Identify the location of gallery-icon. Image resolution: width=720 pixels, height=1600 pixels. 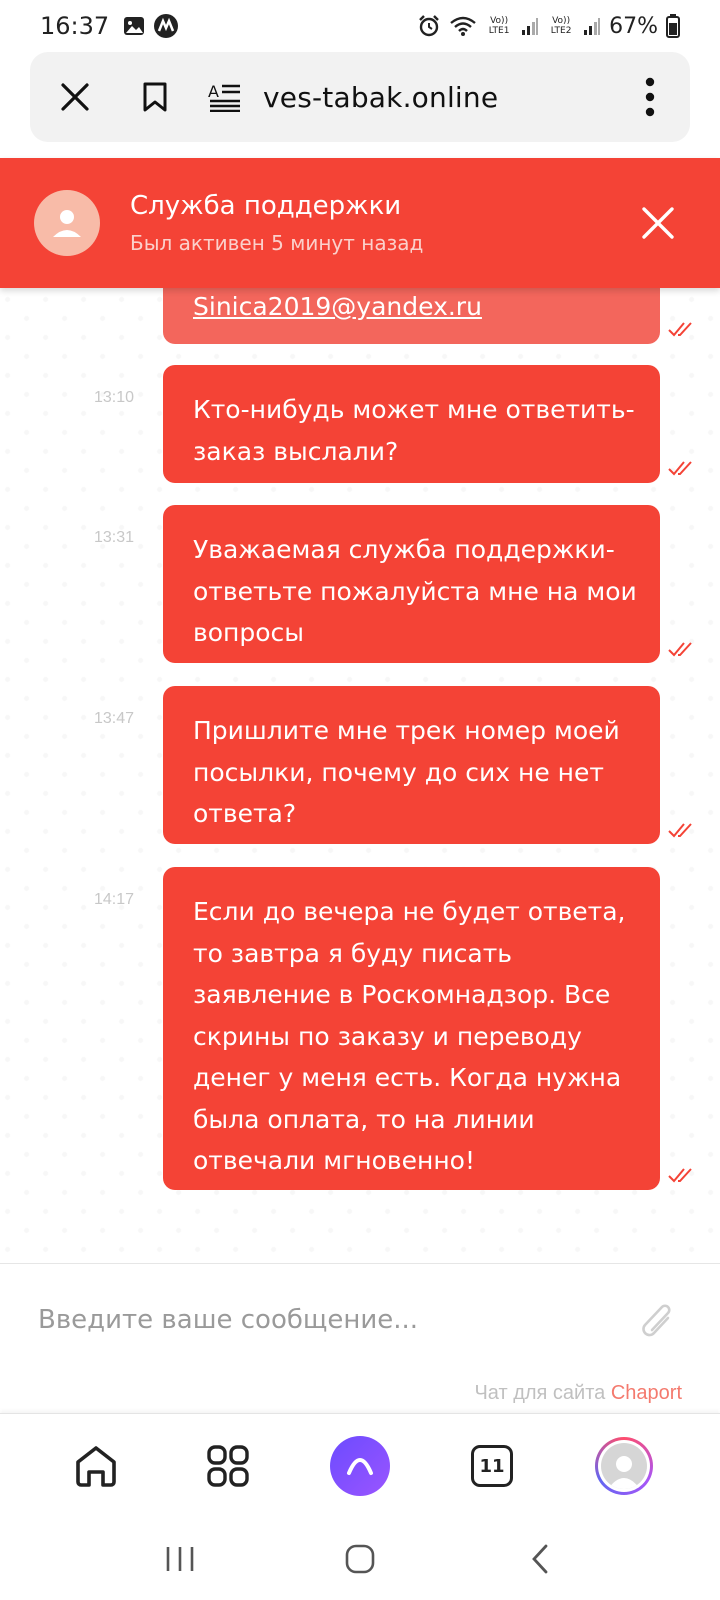
(134, 26).